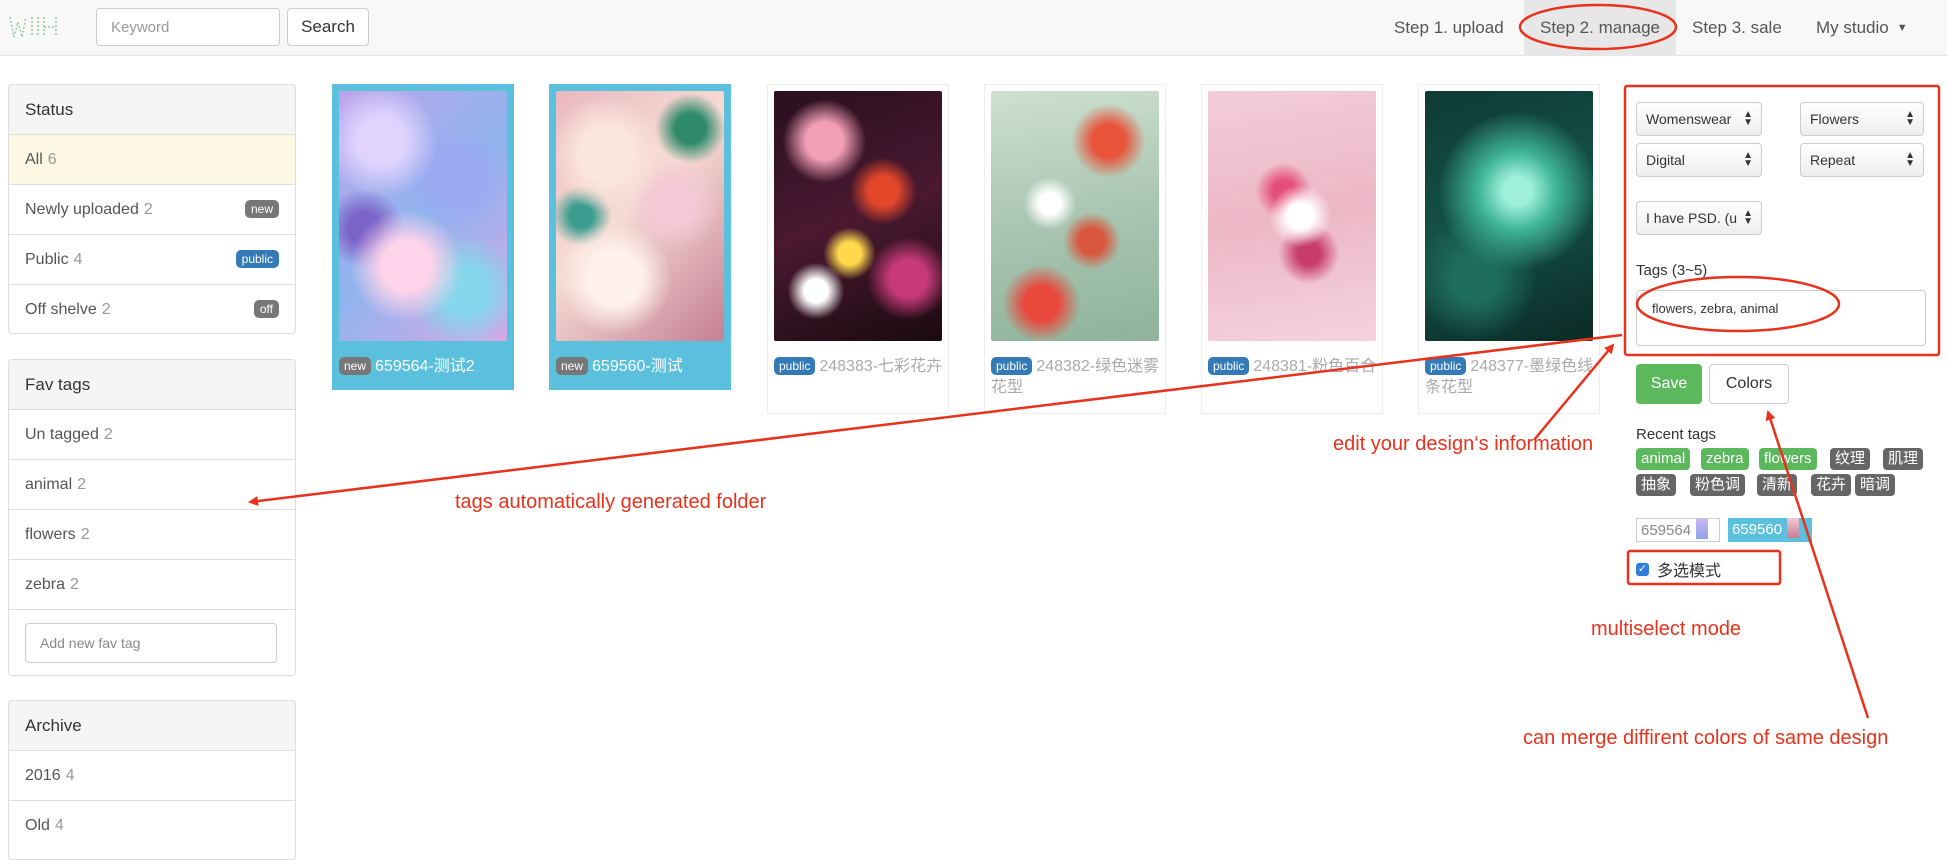  I want to click on fav-tag-item-untagged: Un tagged 2, so click(152, 435).